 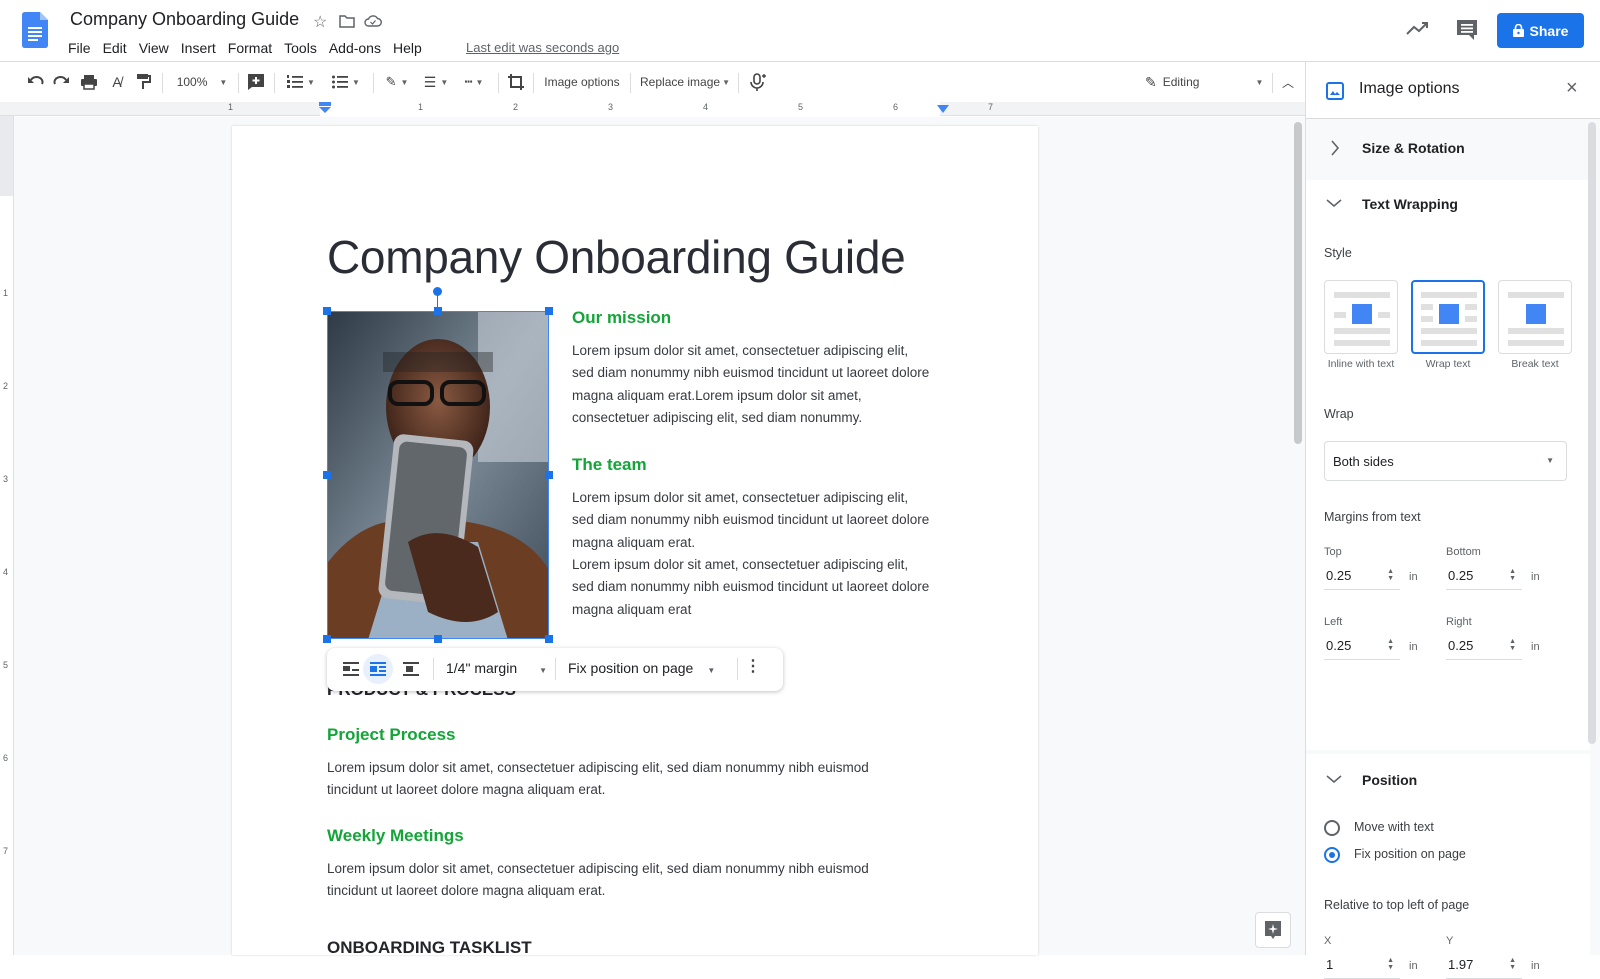 What do you see at coordinates (943, 109) in the screenshot?
I see `right-indent-marker-icon` at bounding box center [943, 109].